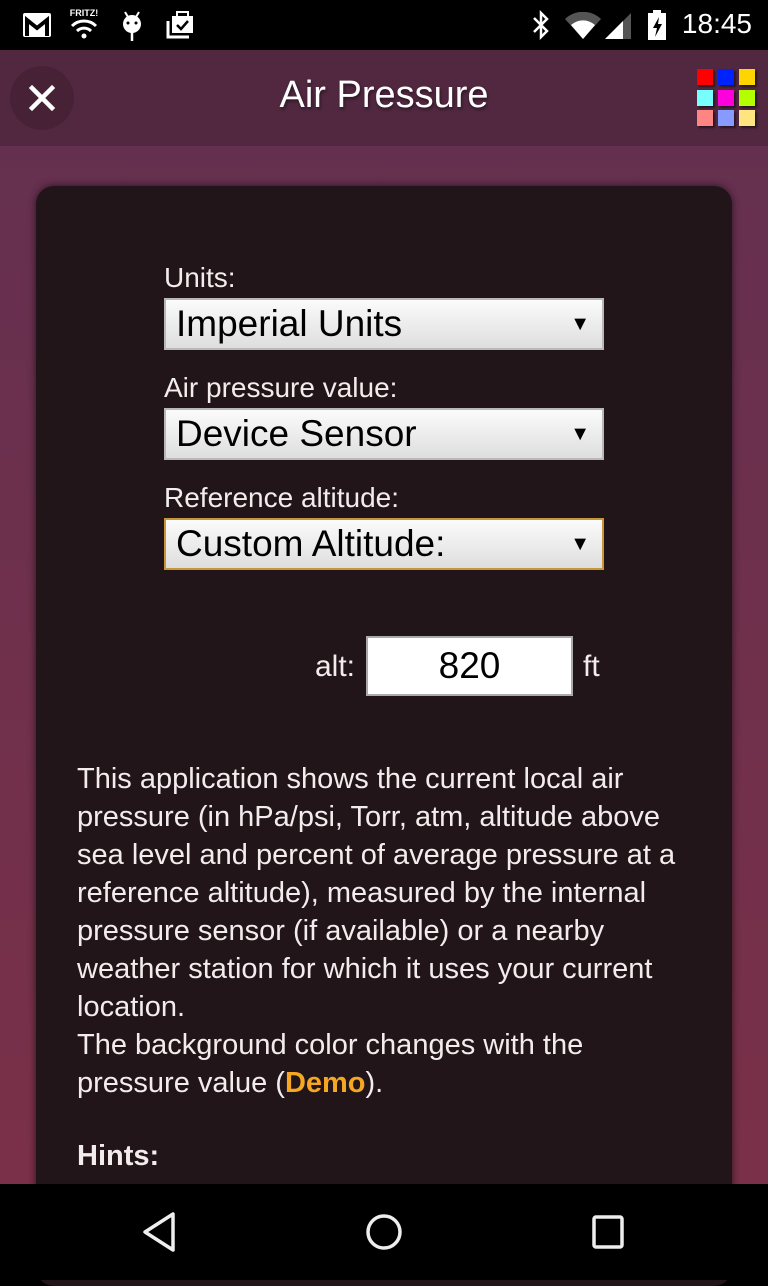  Describe the element at coordinates (325, 1083) in the screenshot. I see `demo-link: Demo` at that location.